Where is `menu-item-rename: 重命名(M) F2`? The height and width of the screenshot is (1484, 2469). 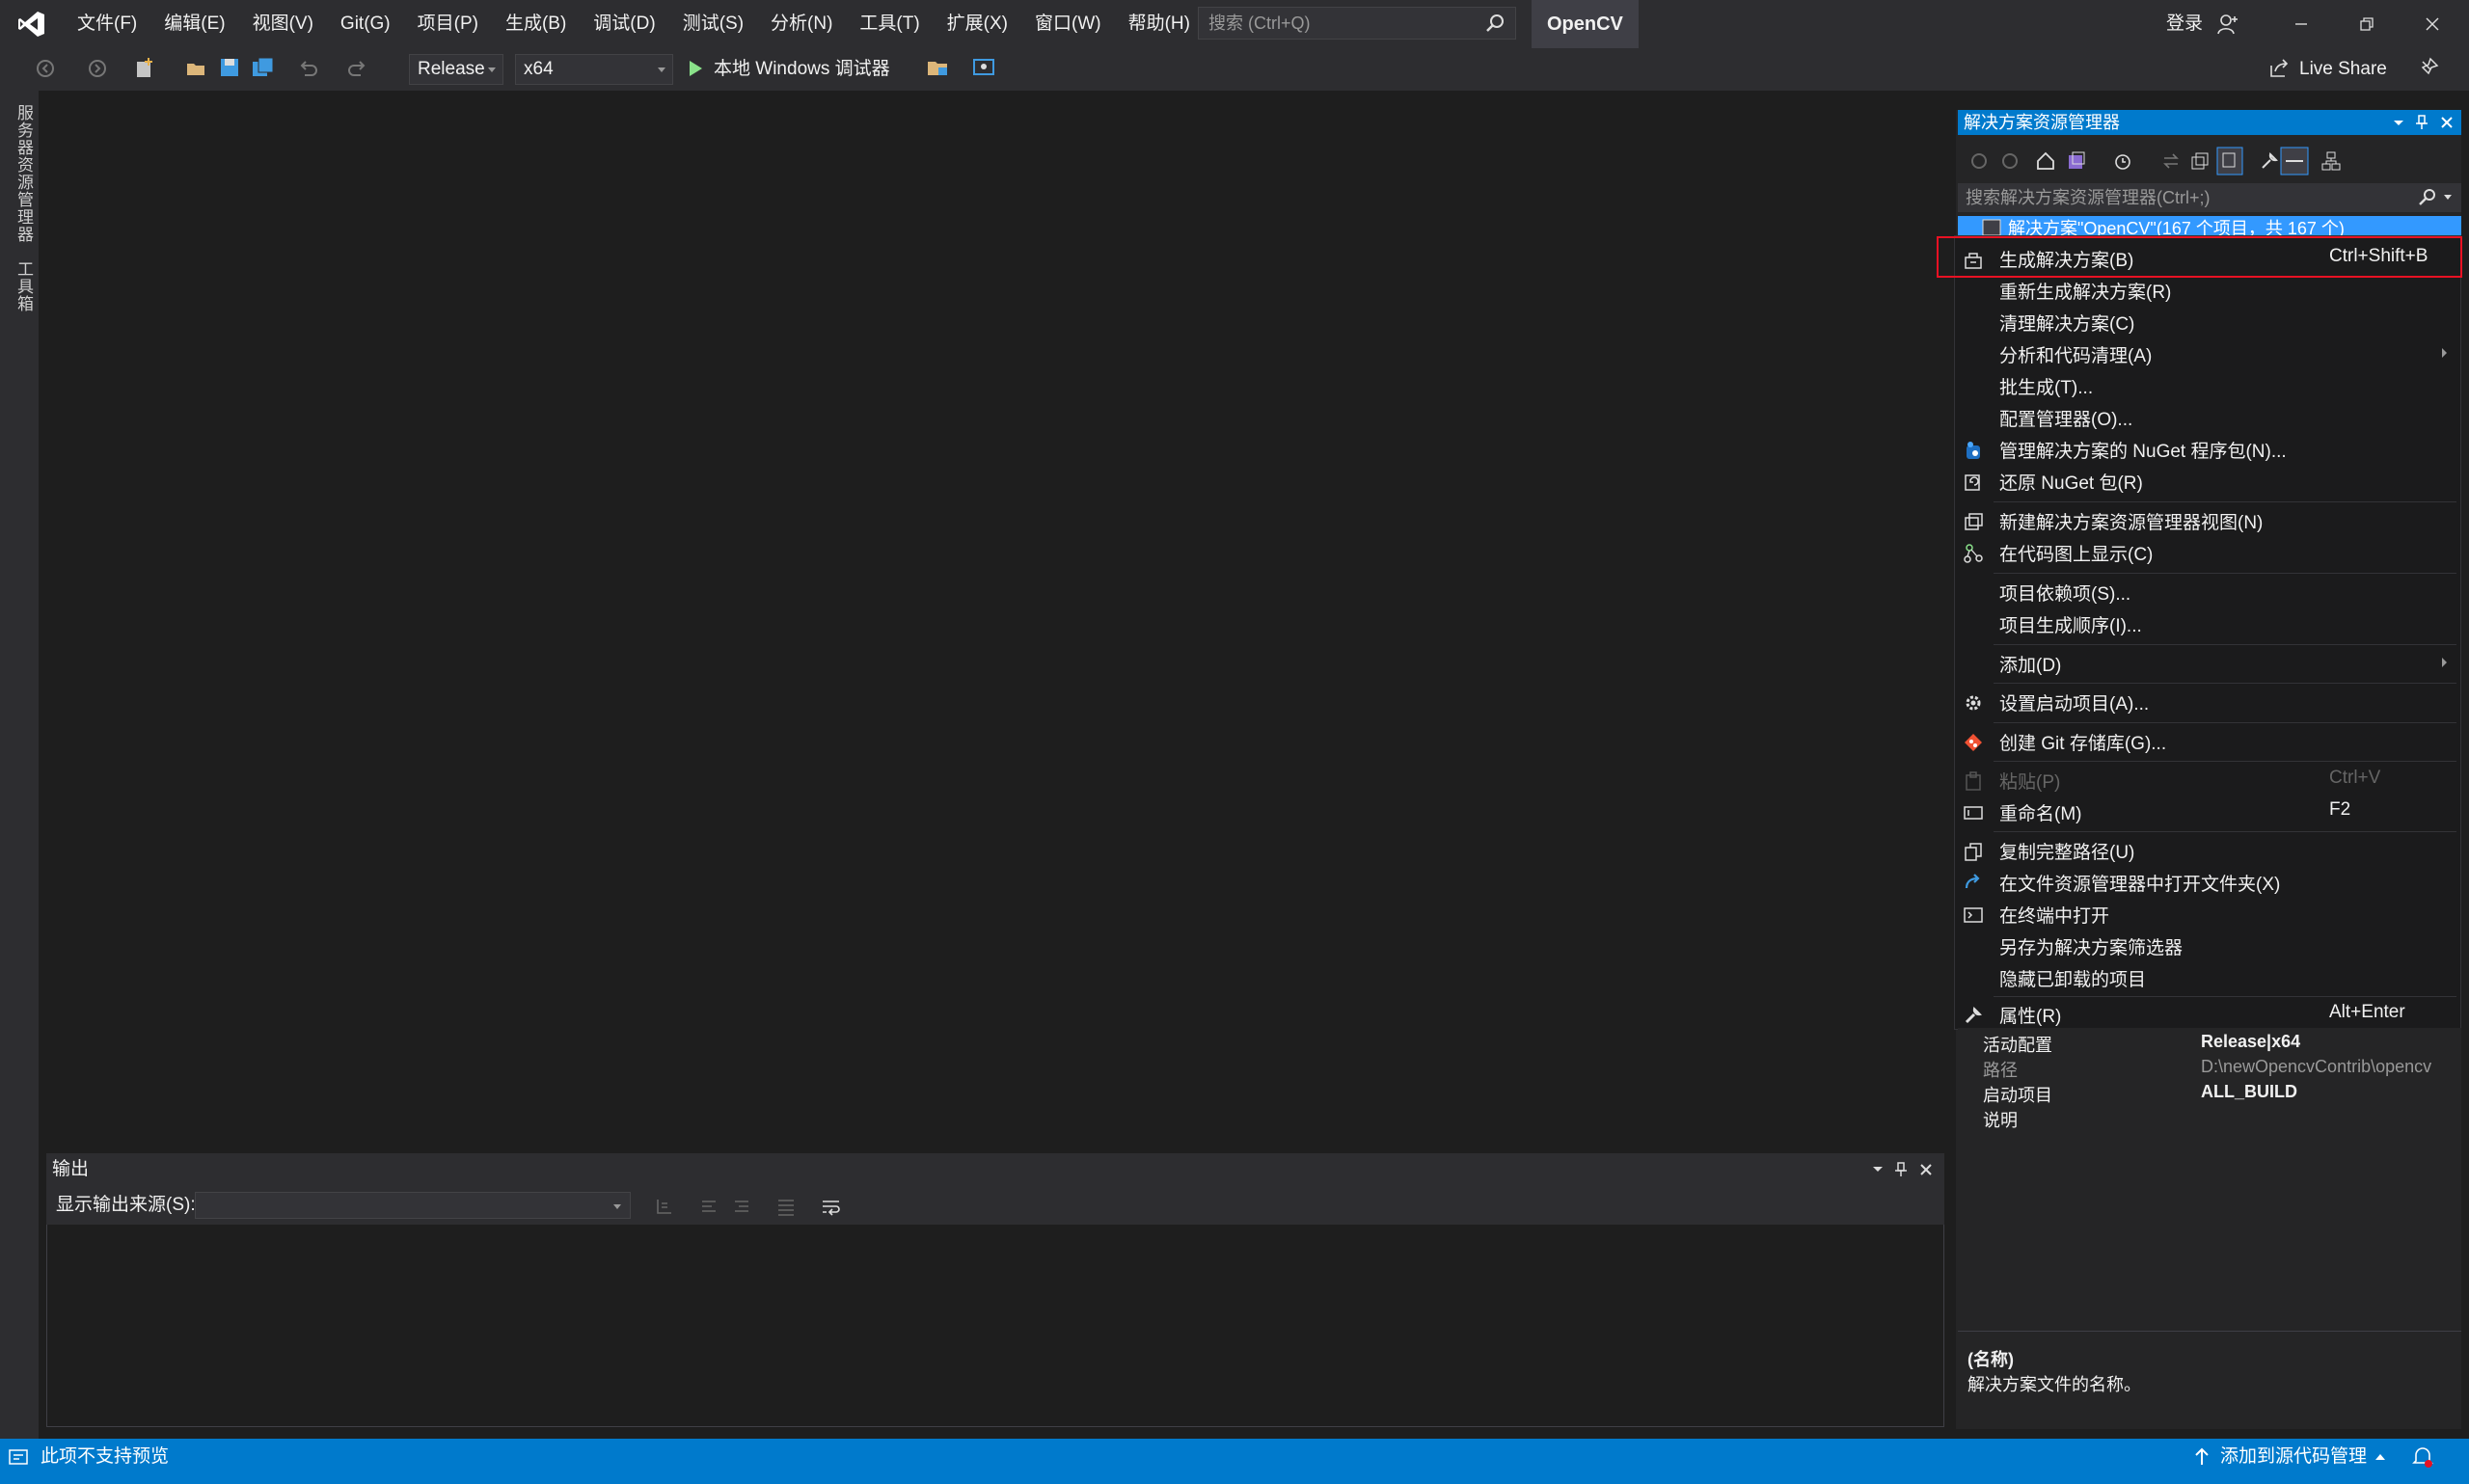 menu-item-rename: 重命名(M) F2 is located at coordinates (2207, 811).